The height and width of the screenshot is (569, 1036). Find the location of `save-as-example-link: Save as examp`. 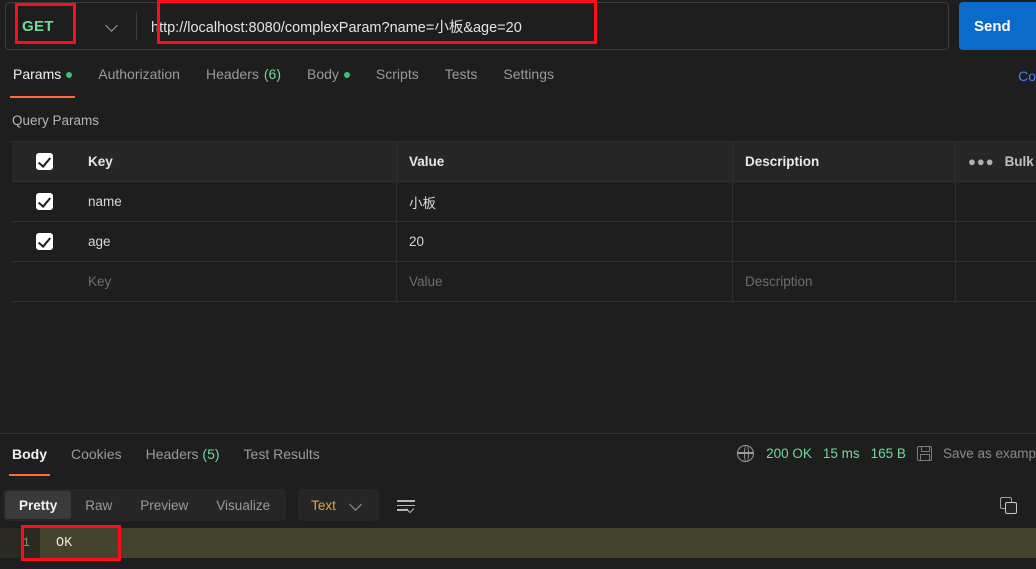

save-as-example-link: Save as examp is located at coordinates (989, 453).